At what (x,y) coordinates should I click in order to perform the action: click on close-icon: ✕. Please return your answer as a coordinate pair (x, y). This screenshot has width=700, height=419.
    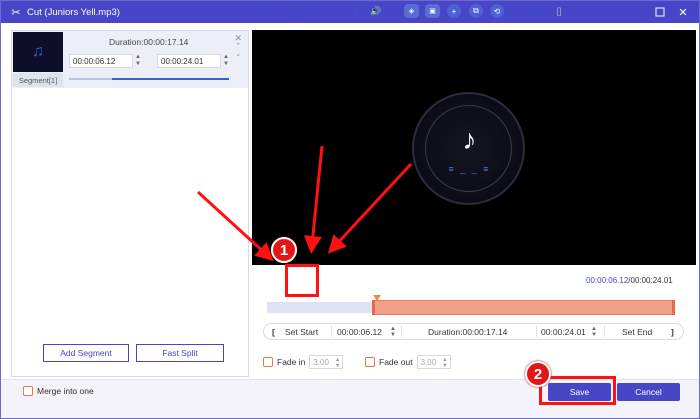
    Looking at the image, I should click on (683, 12).